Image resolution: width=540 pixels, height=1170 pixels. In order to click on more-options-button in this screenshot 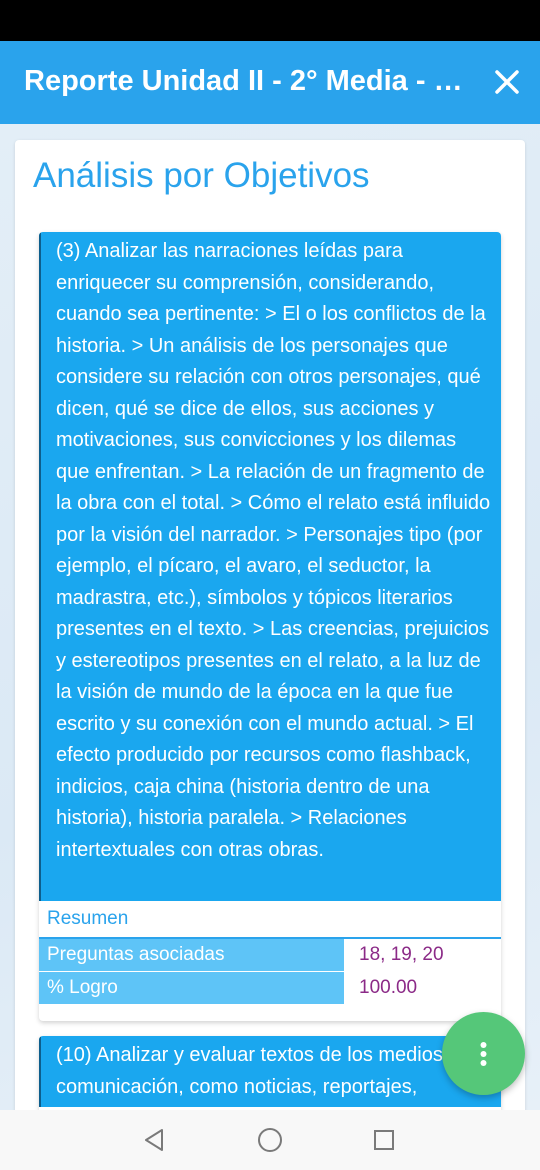, I will do `click(483, 1053)`.